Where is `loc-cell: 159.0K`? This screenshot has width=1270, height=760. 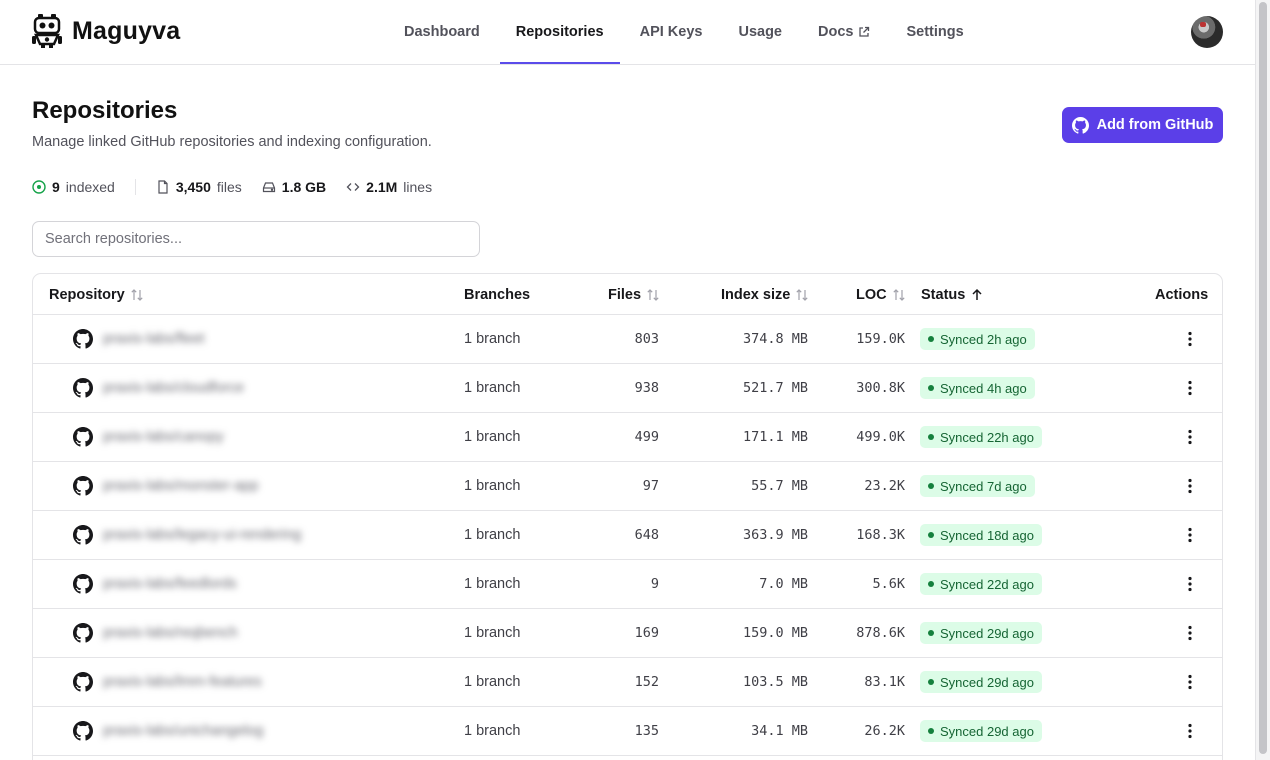 loc-cell: 159.0K is located at coordinates (880, 339).